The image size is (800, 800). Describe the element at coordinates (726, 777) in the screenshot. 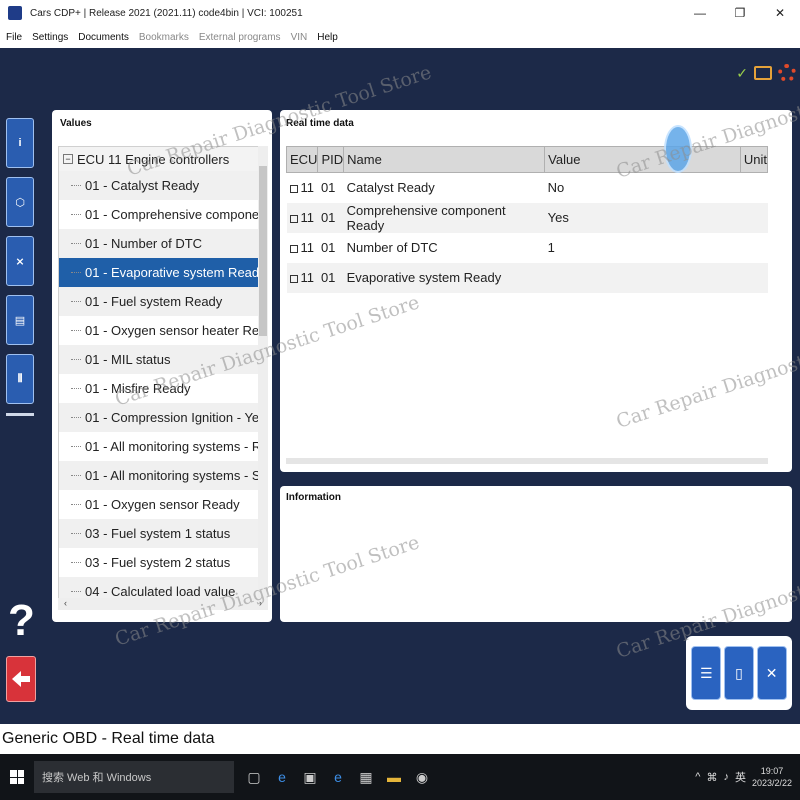

I see `volume-icon: ♪` at that location.